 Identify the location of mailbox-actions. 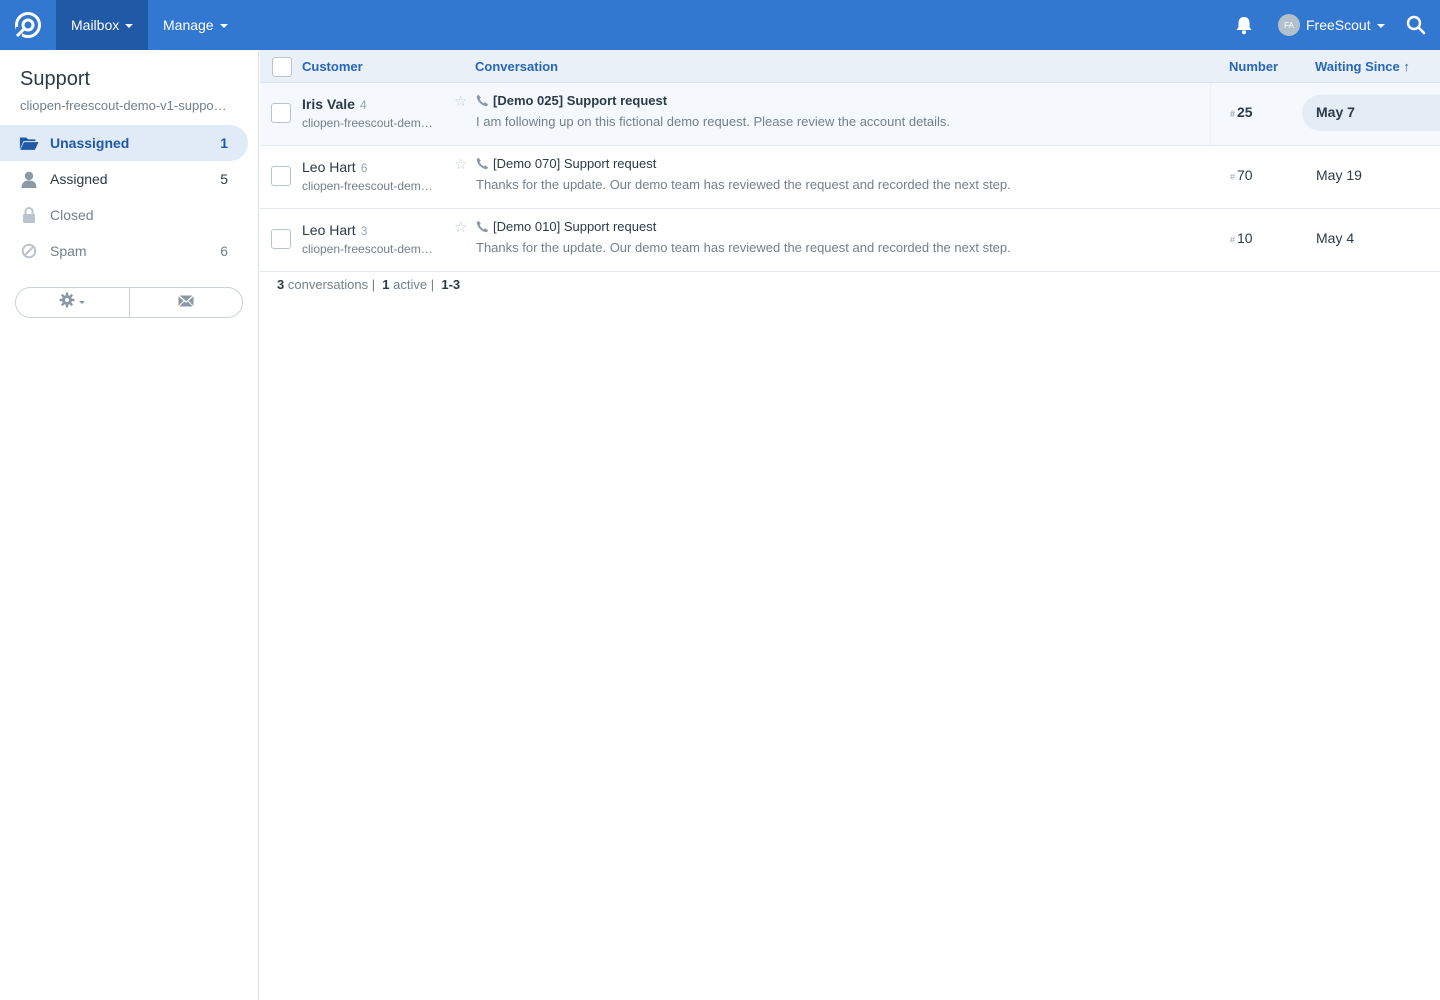
(129, 302).